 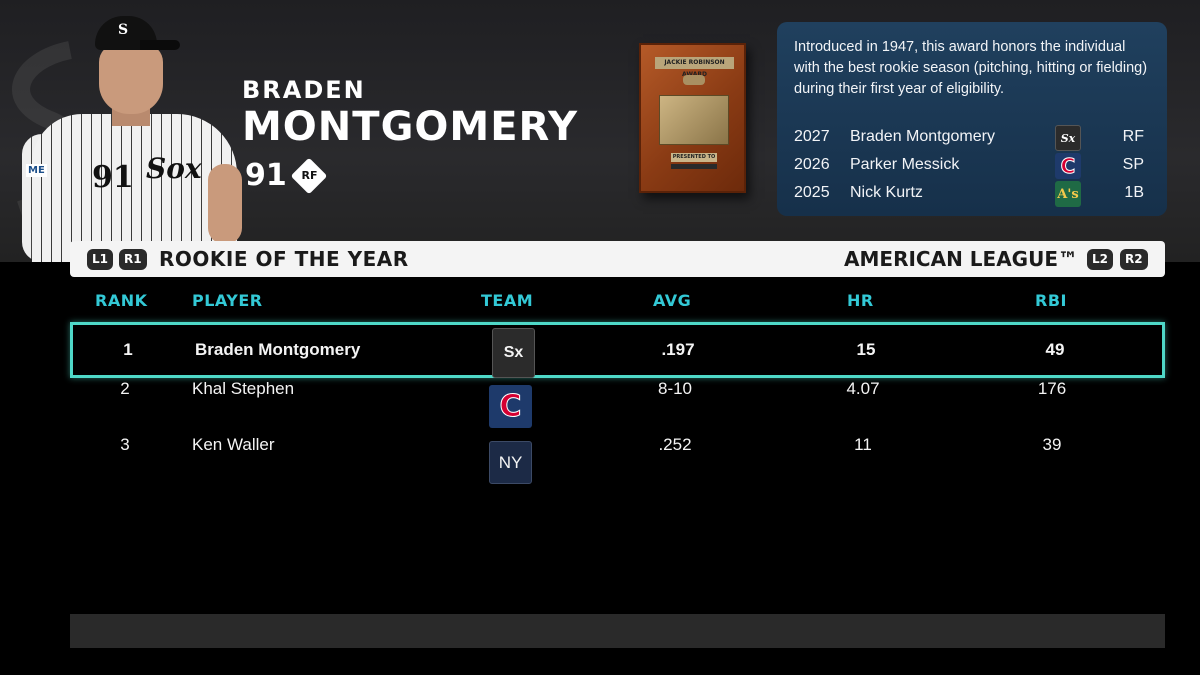 What do you see at coordinates (304, 90) in the screenshot?
I see `player-first-name: BRADEN` at bounding box center [304, 90].